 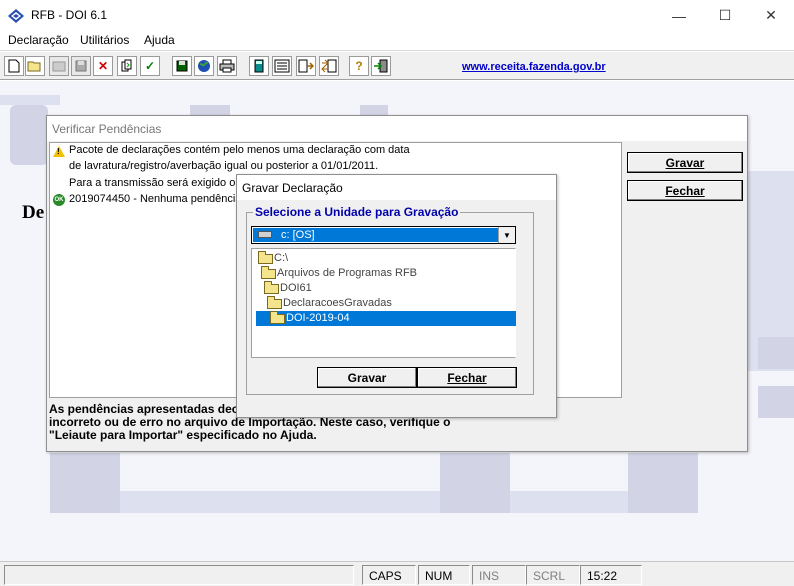 What do you see at coordinates (35, 66) in the screenshot?
I see `open-icon` at bounding box center [35, 66].